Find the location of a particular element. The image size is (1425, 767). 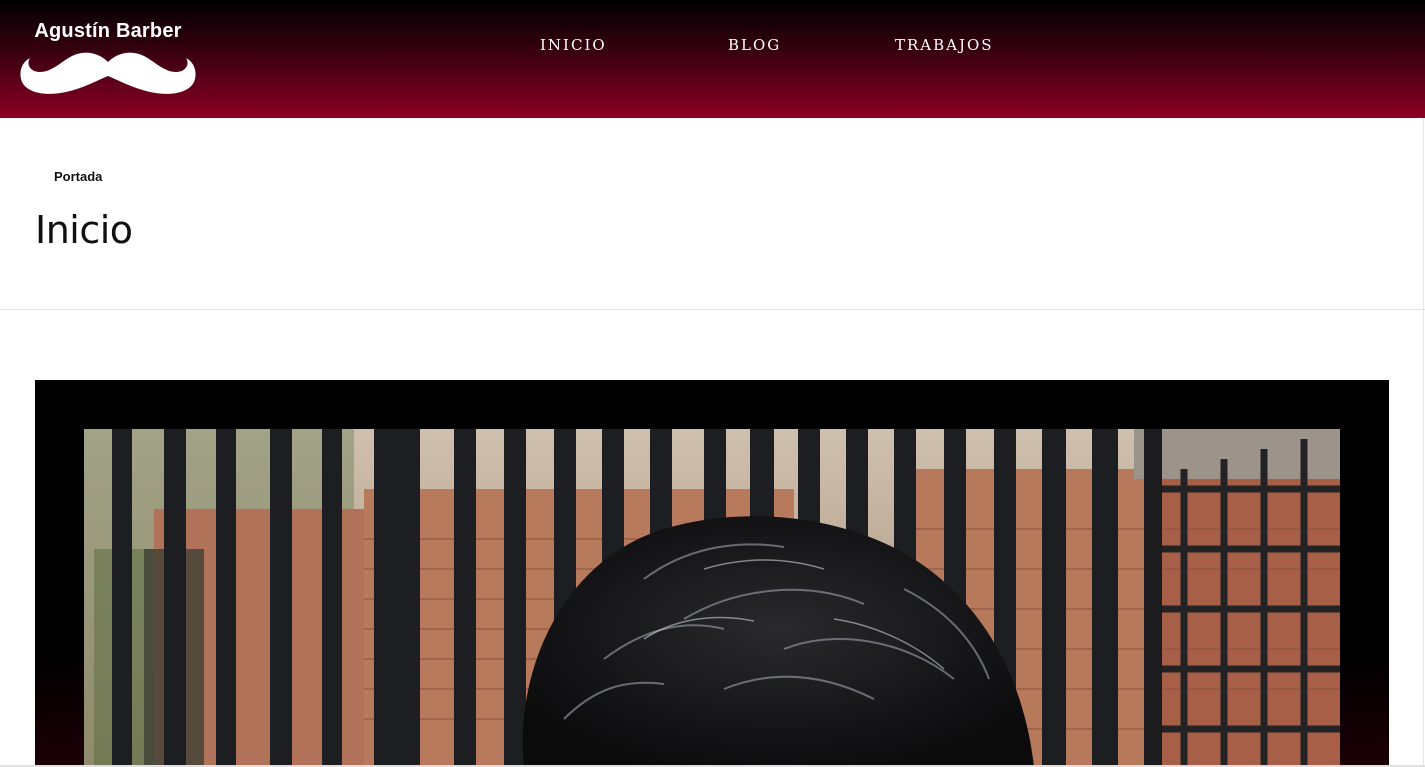

nav-item-inicio: INICIO is located at coordinates (573, 45).